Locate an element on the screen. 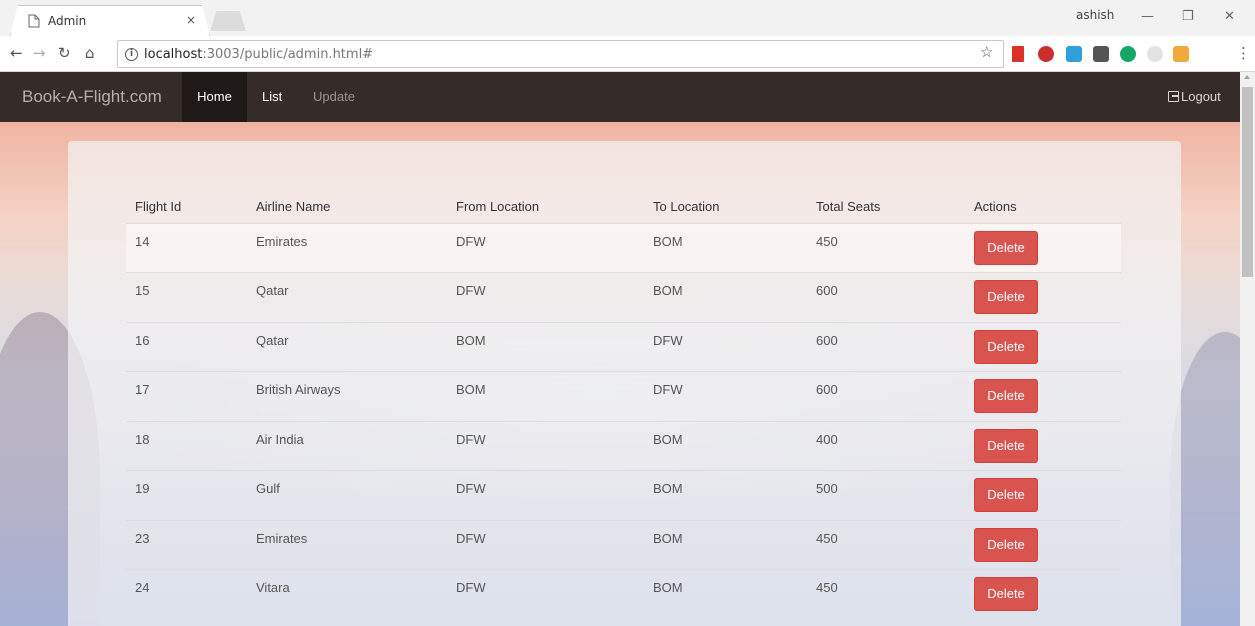 This screenshot has width=1255, height=626. header-total-seats: Total Seats is located at coordinates (848, 207).